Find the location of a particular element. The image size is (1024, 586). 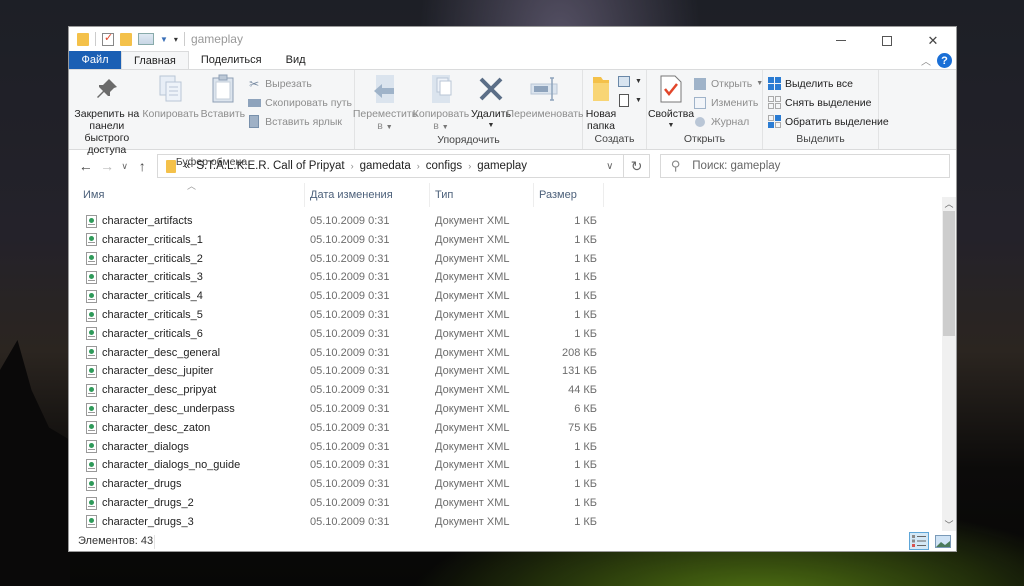

column-header-type: Тип is located at coordinates (482, 194).